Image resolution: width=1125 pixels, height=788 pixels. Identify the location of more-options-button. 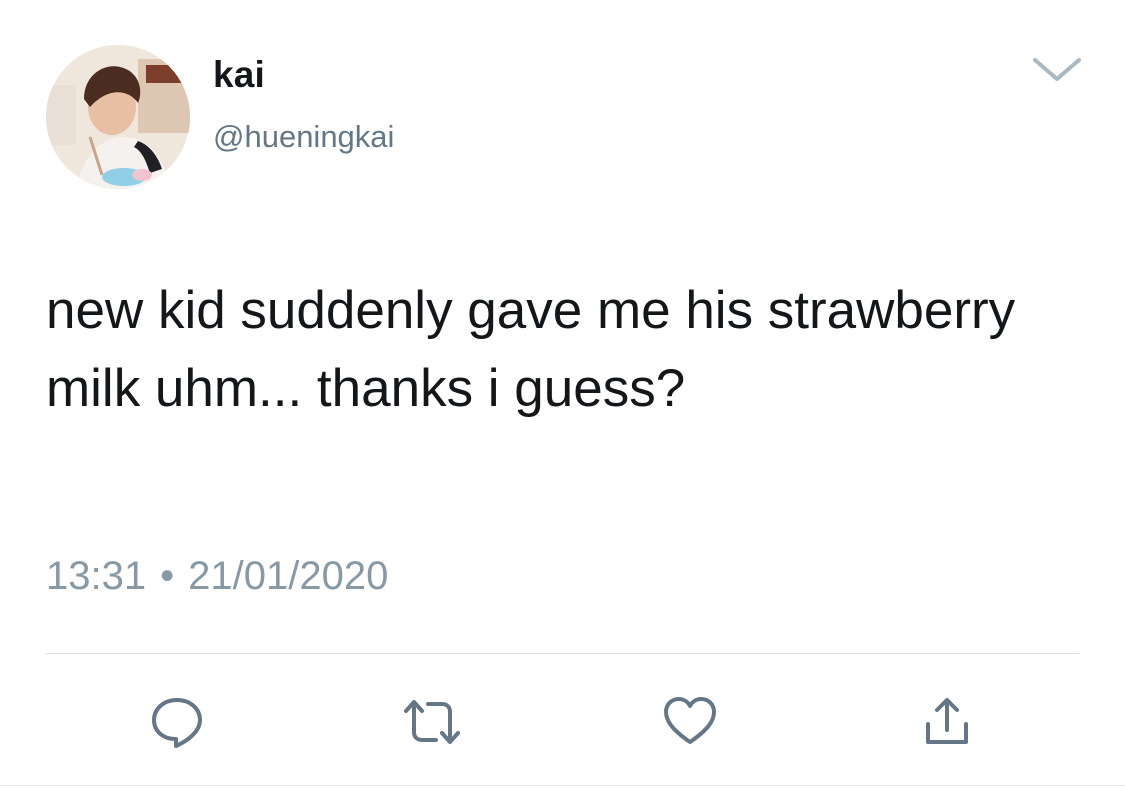
(1057, 70).